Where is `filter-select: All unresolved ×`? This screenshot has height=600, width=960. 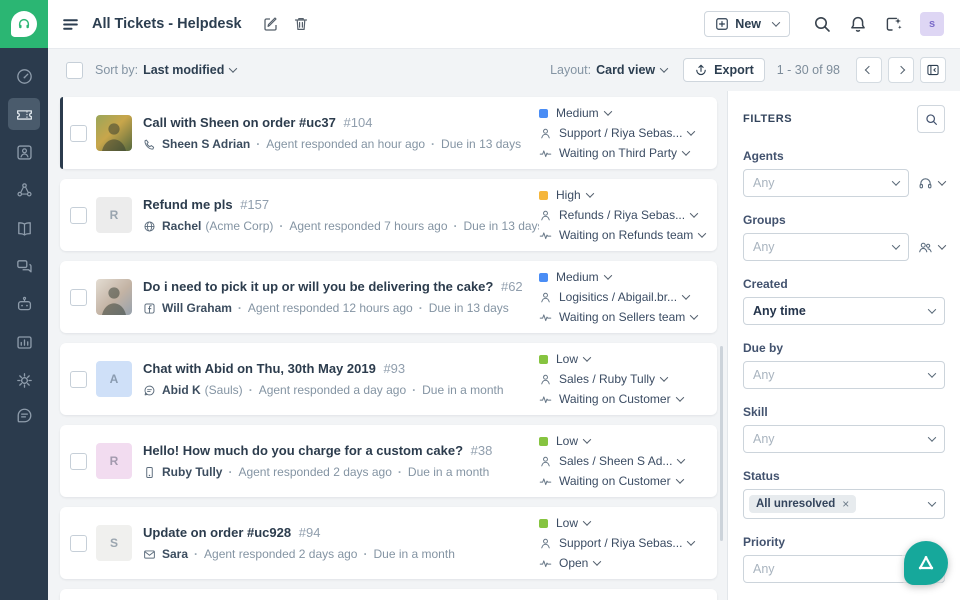
filter-select: All unresolved × is located at coordinates (844, 504).